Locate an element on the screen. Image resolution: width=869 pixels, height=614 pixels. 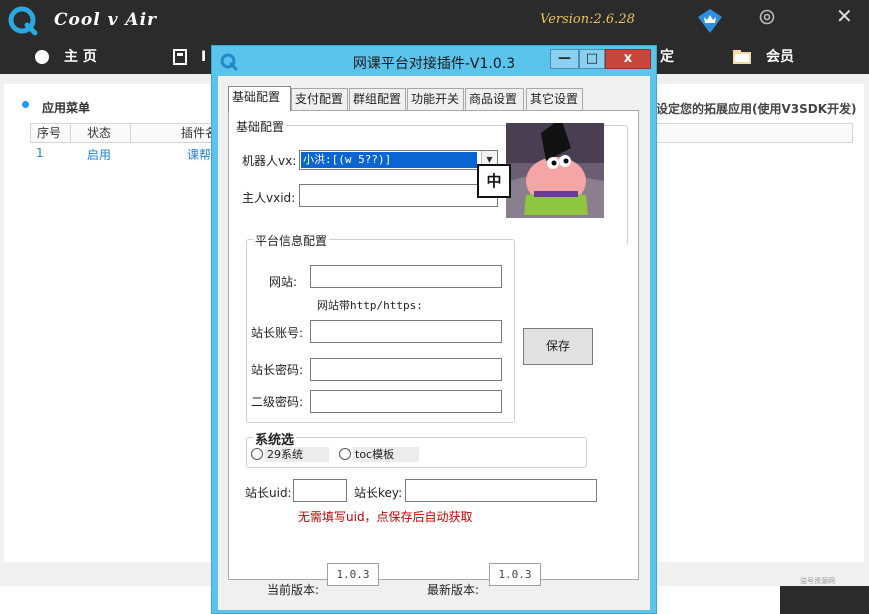
account-input is located at coordinates (406, 331).